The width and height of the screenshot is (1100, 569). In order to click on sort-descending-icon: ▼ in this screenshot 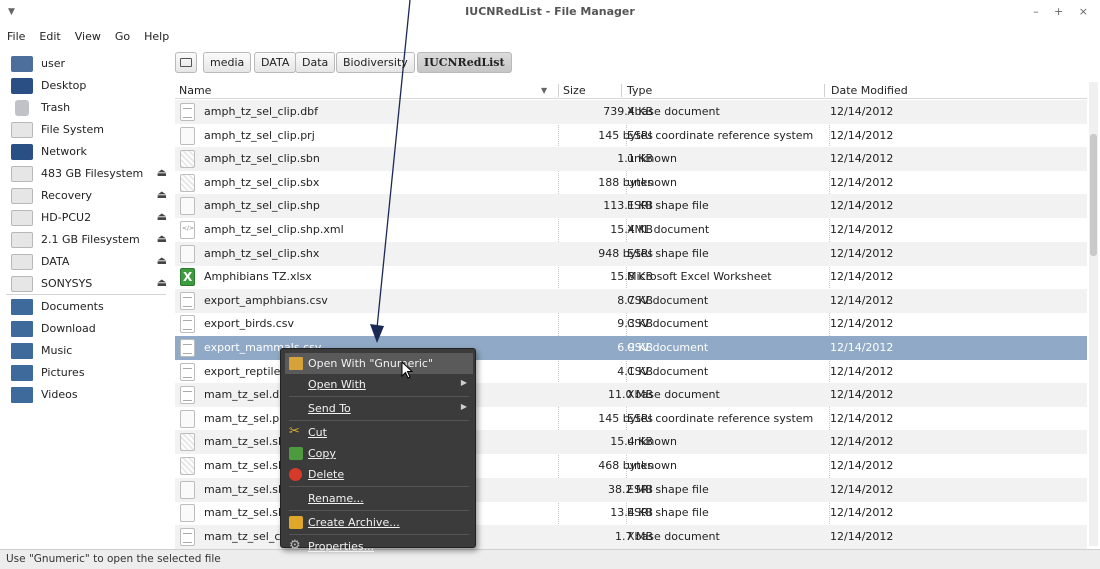, I will do `click(544, 90)`.